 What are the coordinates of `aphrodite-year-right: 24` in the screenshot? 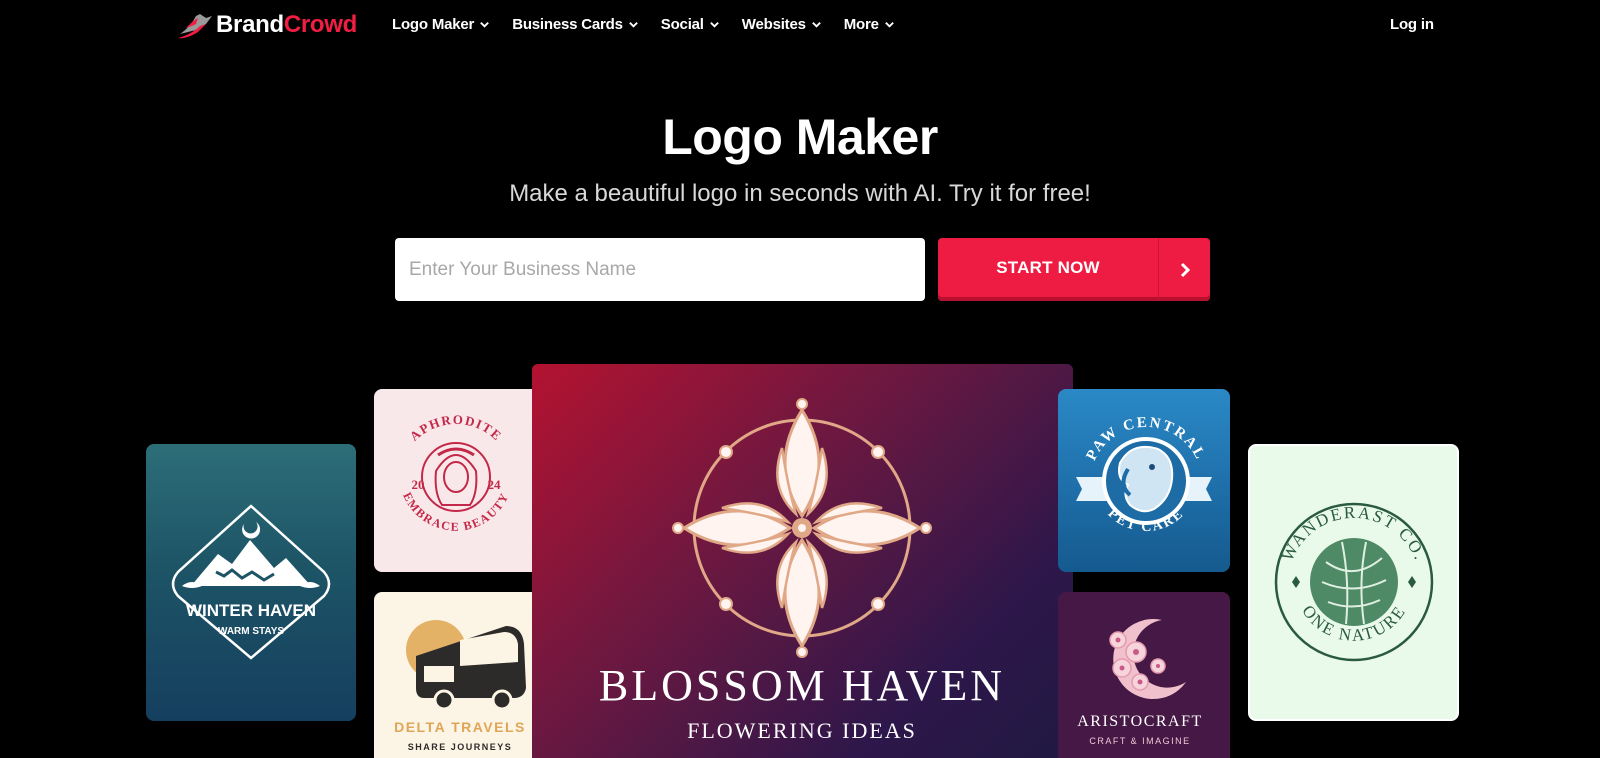 It's located at (495, 484).